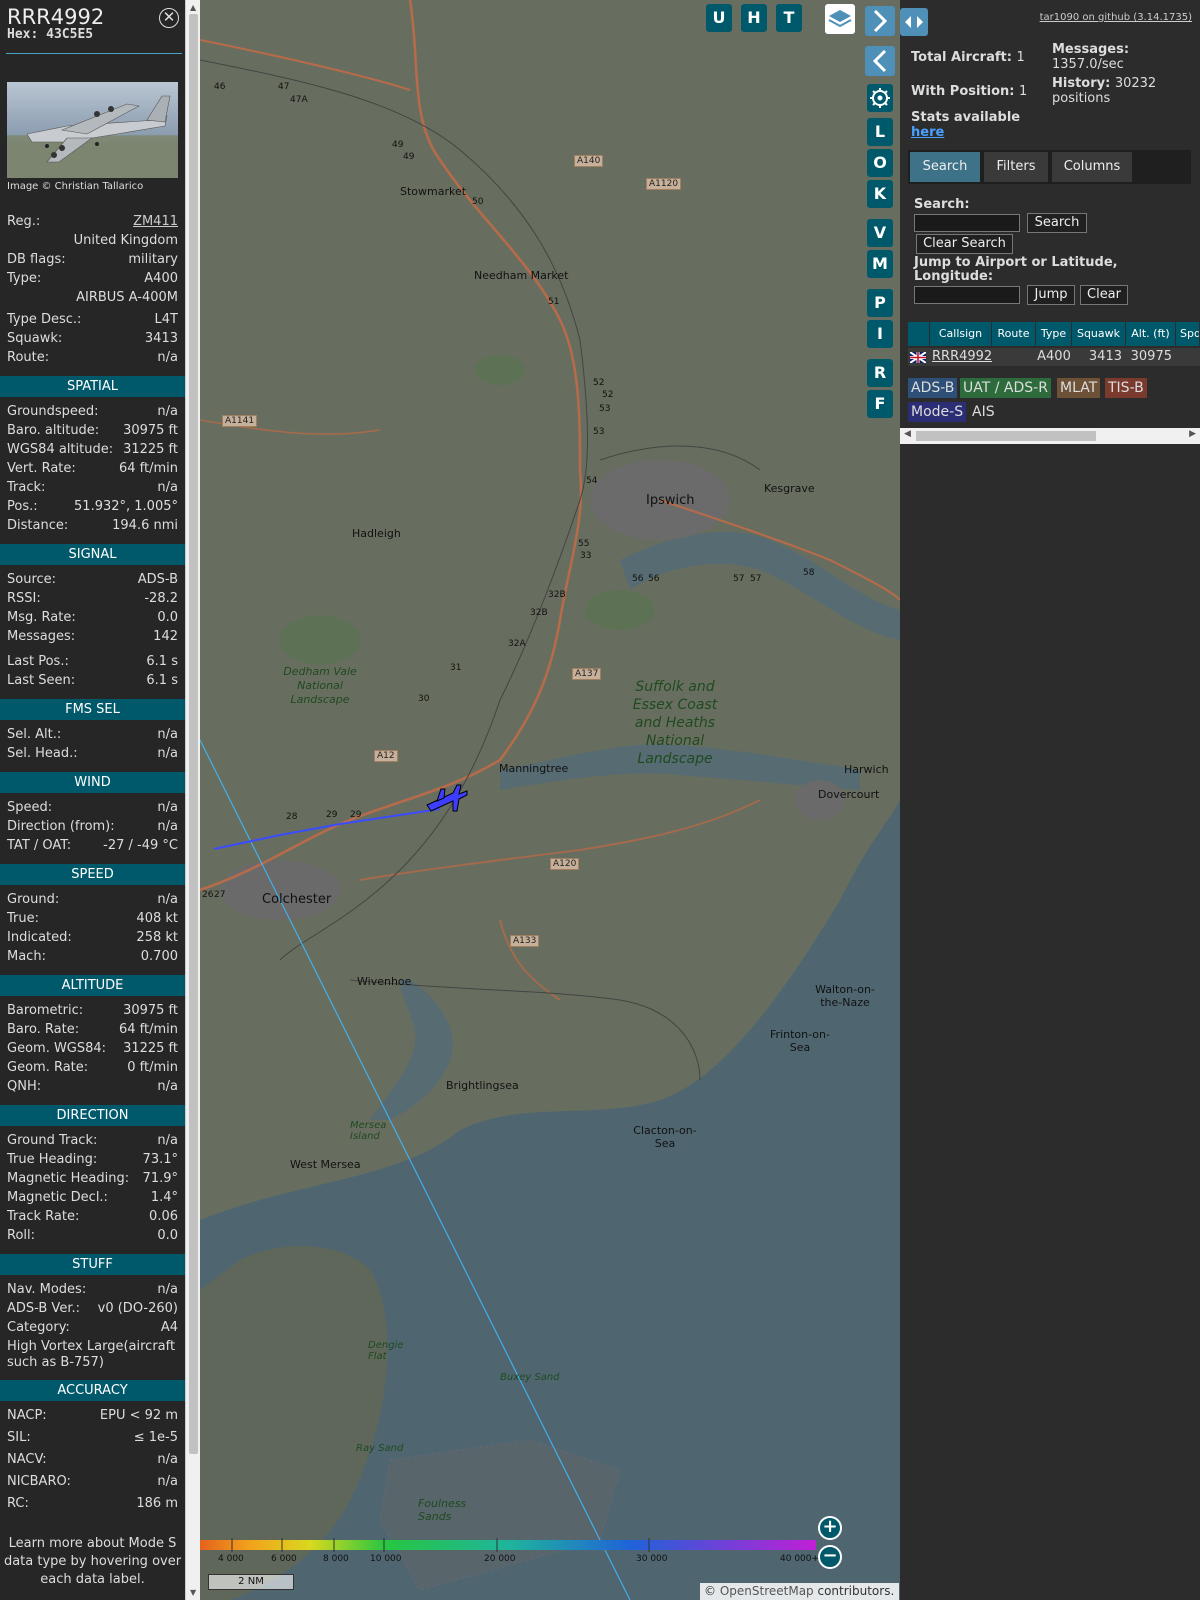 The image size is (1200, 1600). Describe the element at coordinates (1188, 357) in the screenshot. I see `row-speed` at that location.